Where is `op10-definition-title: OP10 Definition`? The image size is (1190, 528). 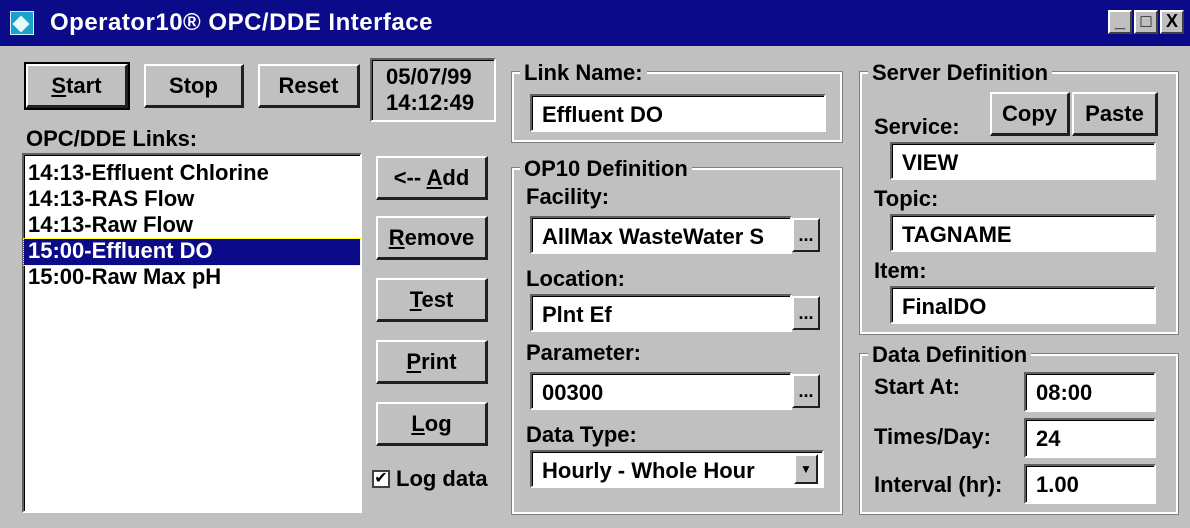 op10-definition-title: OP10 Definition is located at coordinates (606, 169).